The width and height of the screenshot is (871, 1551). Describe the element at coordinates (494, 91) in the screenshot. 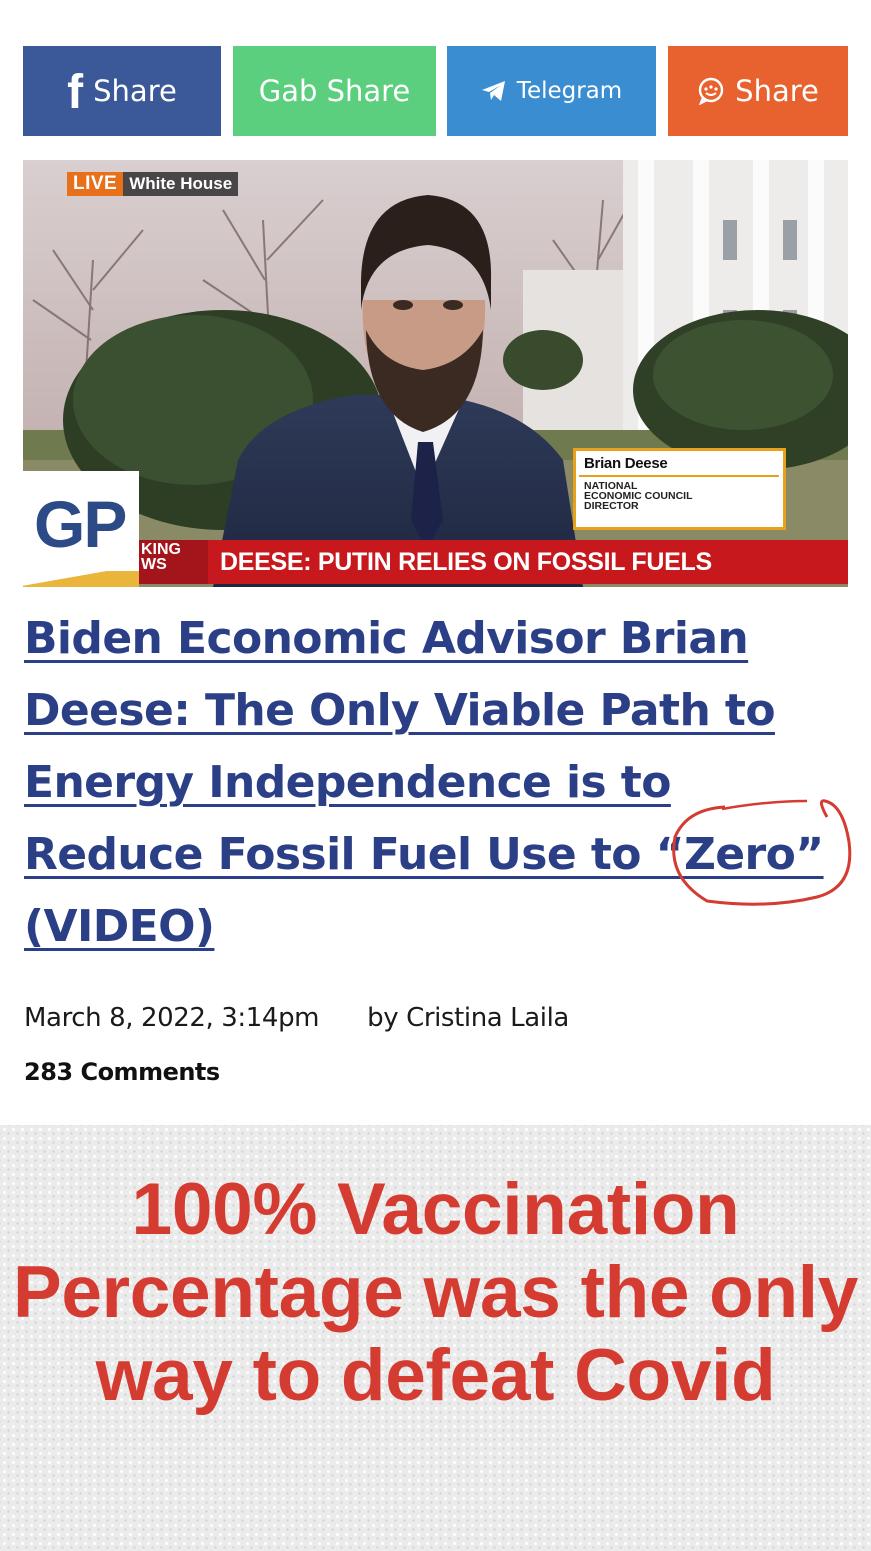

I see `telegram-icon` at that location.